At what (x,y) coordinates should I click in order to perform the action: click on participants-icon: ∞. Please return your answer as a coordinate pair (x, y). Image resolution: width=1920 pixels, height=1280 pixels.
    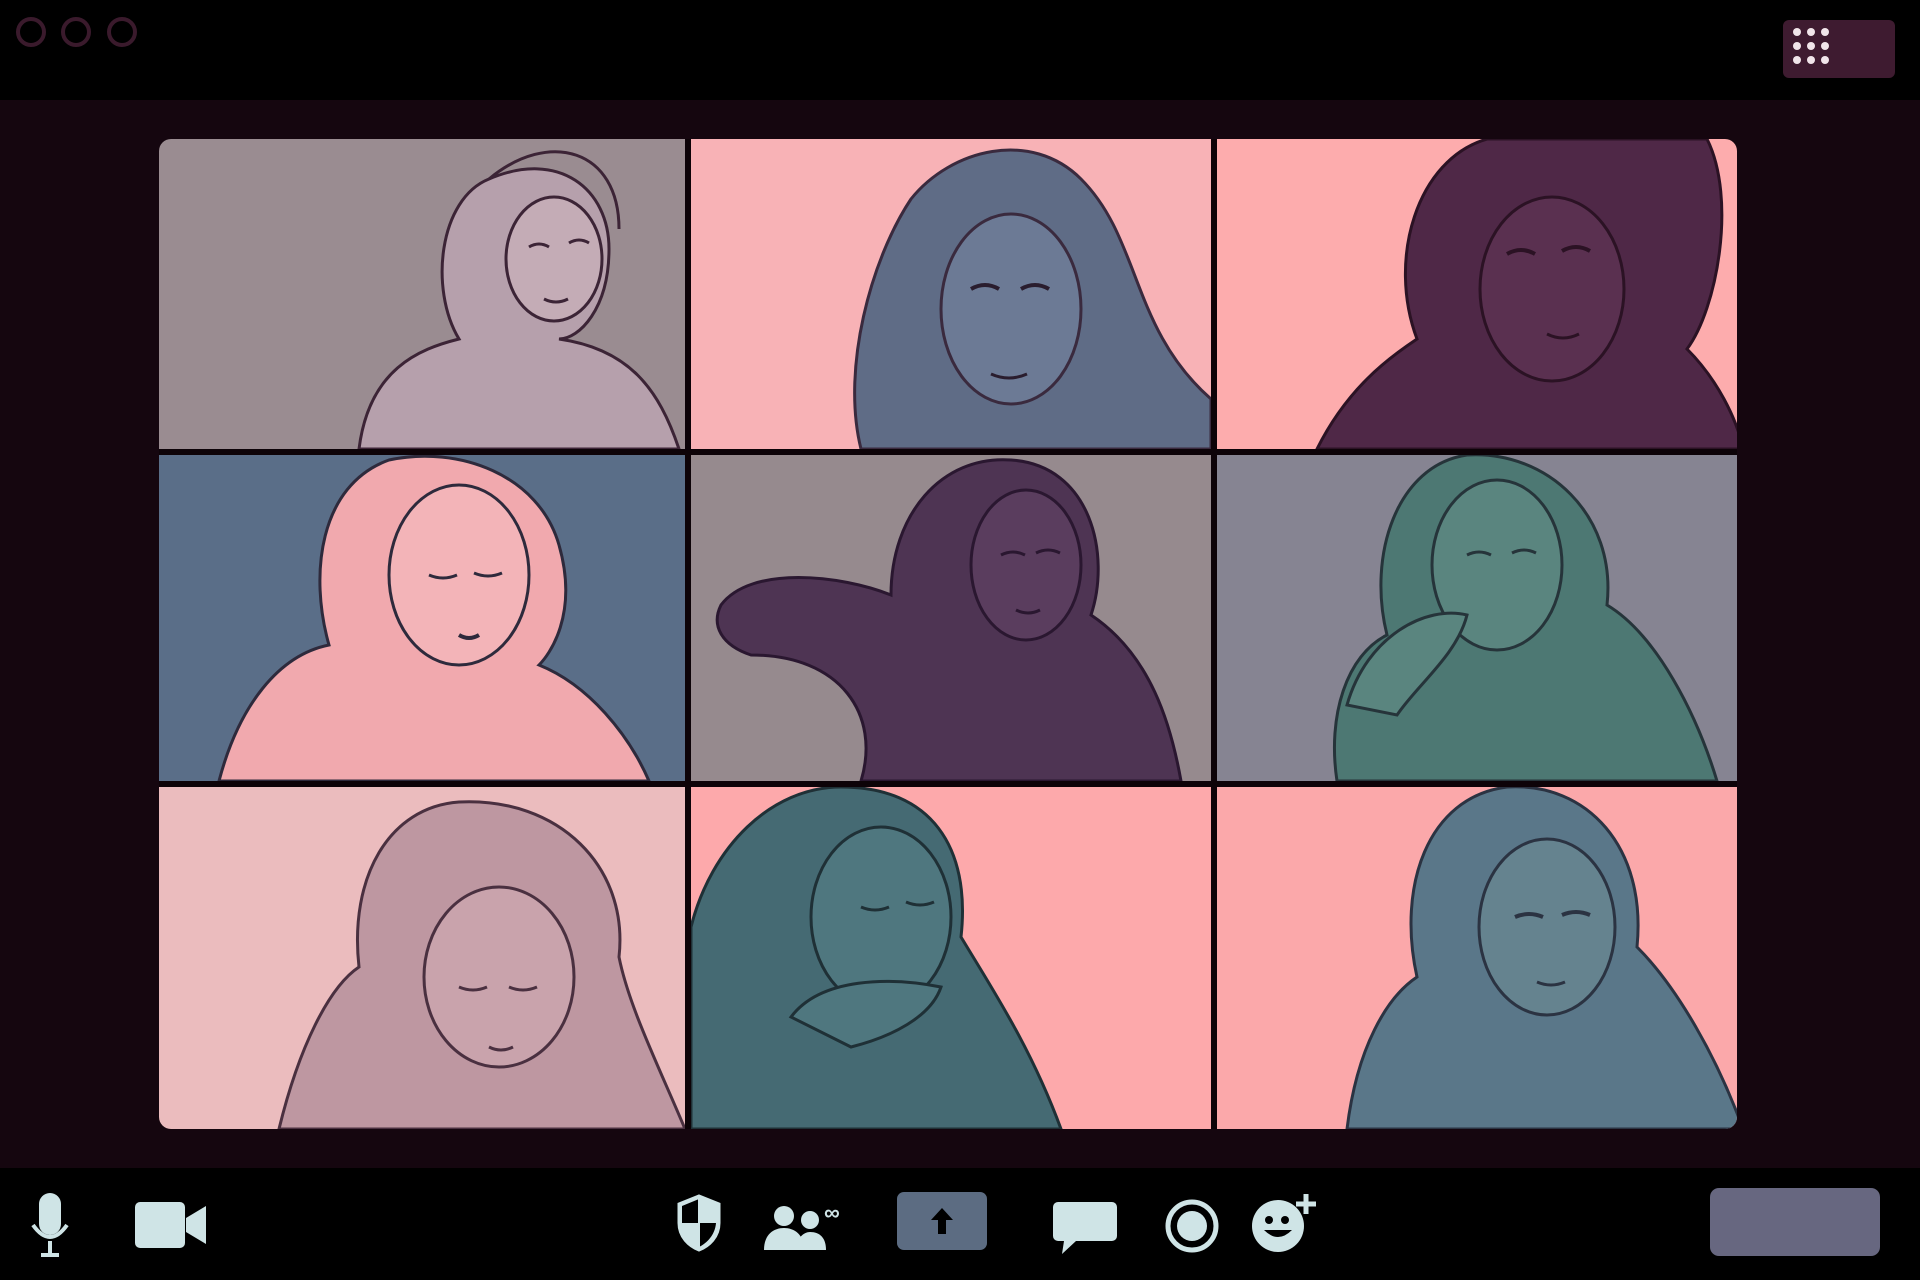
    Looking at the image, I should click on (802, 1225).